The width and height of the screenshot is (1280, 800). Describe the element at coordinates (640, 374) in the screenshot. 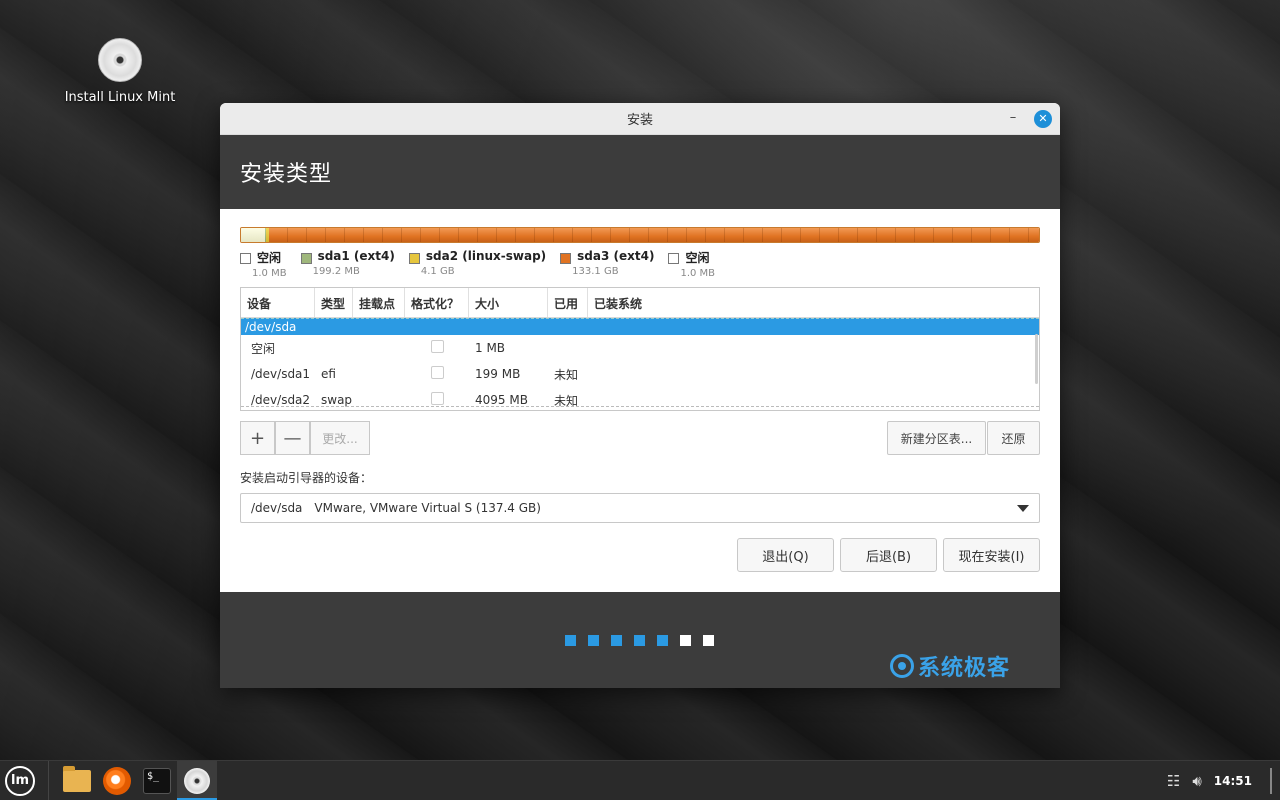

I see `table-row: /dev/sda1 efi 199 MB 未知` at that location.